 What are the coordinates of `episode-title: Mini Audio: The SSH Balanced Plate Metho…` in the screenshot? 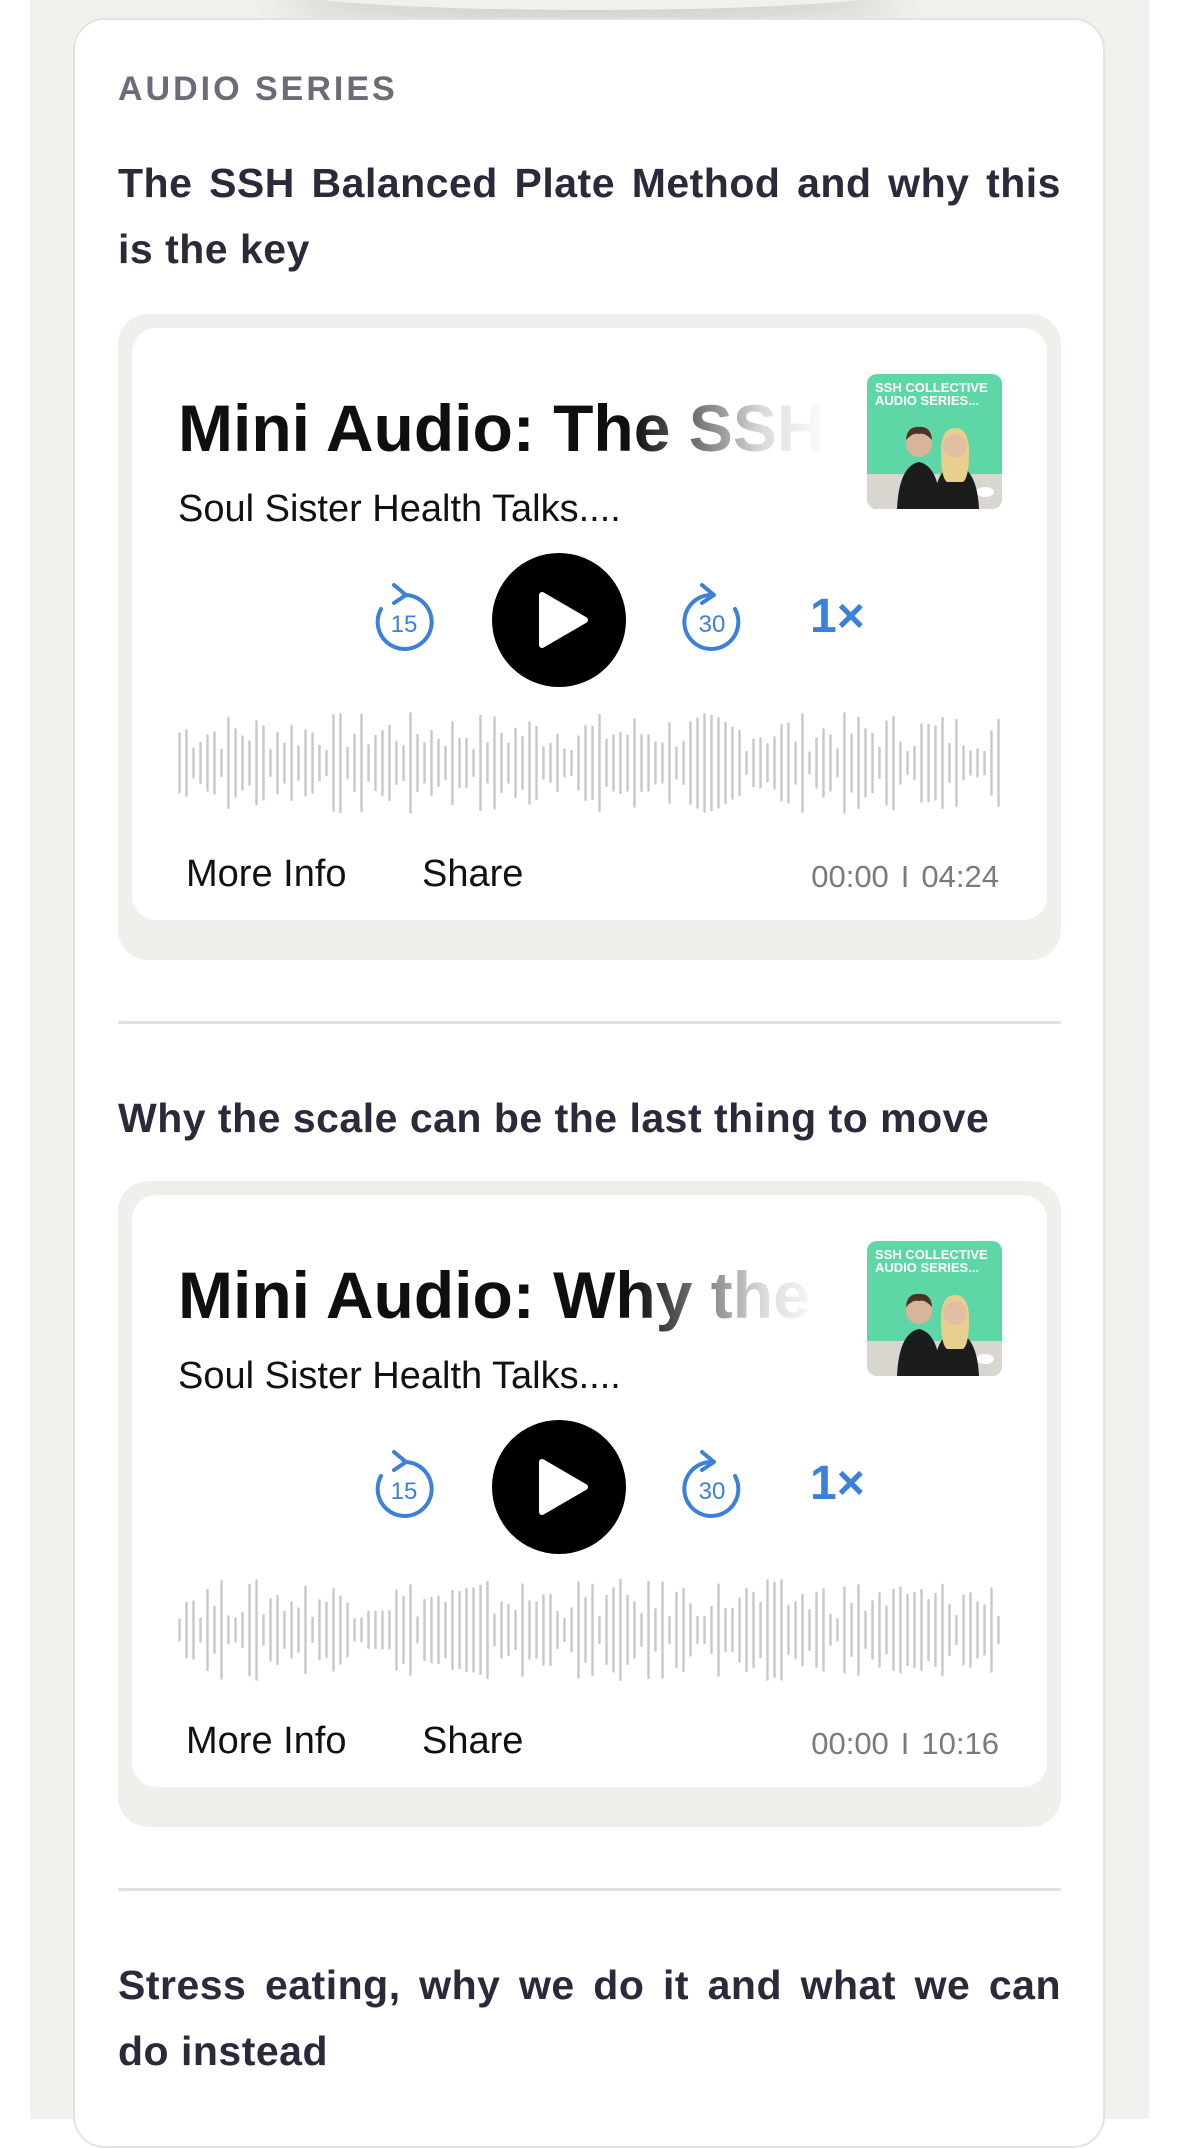 It's located at (503, 430).